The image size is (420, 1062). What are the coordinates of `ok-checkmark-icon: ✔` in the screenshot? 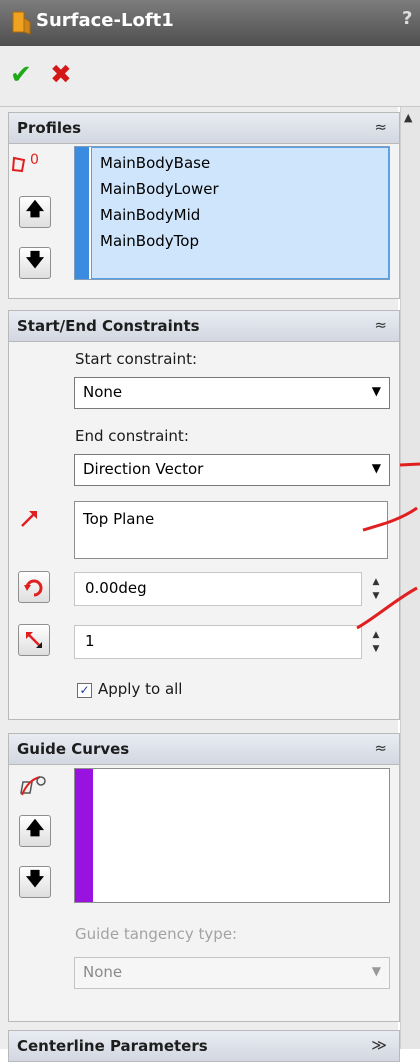 It's located at (21, 75).